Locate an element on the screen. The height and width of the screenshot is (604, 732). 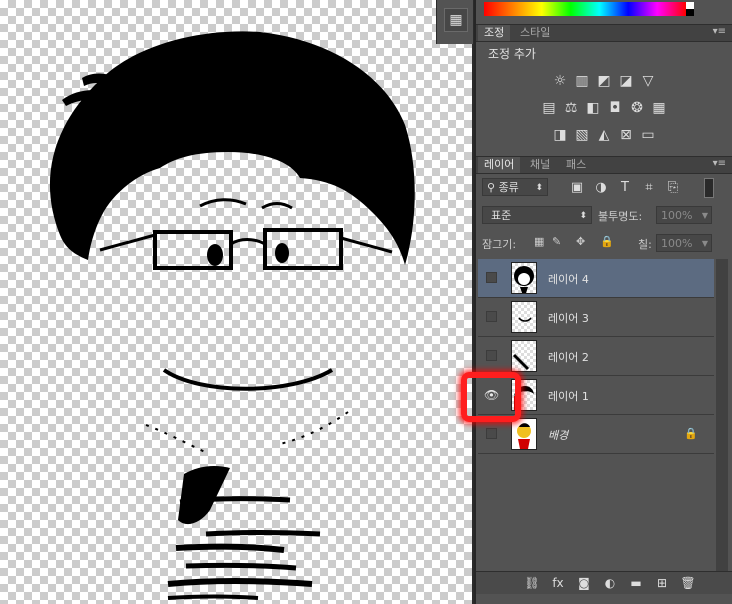
add-mask-icon: ◙ is located at coordinates (584, 583).